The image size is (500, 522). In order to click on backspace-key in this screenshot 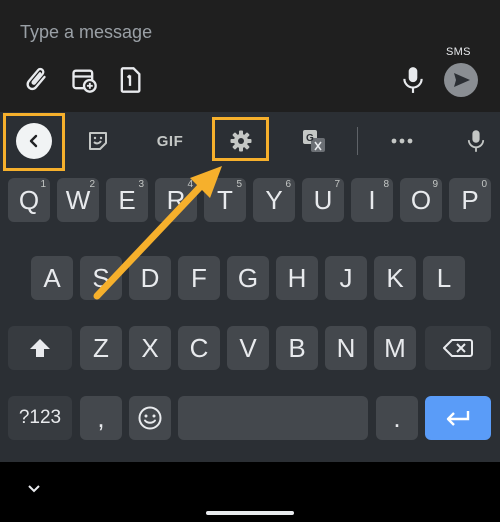, I will do `click(458, 348)`.